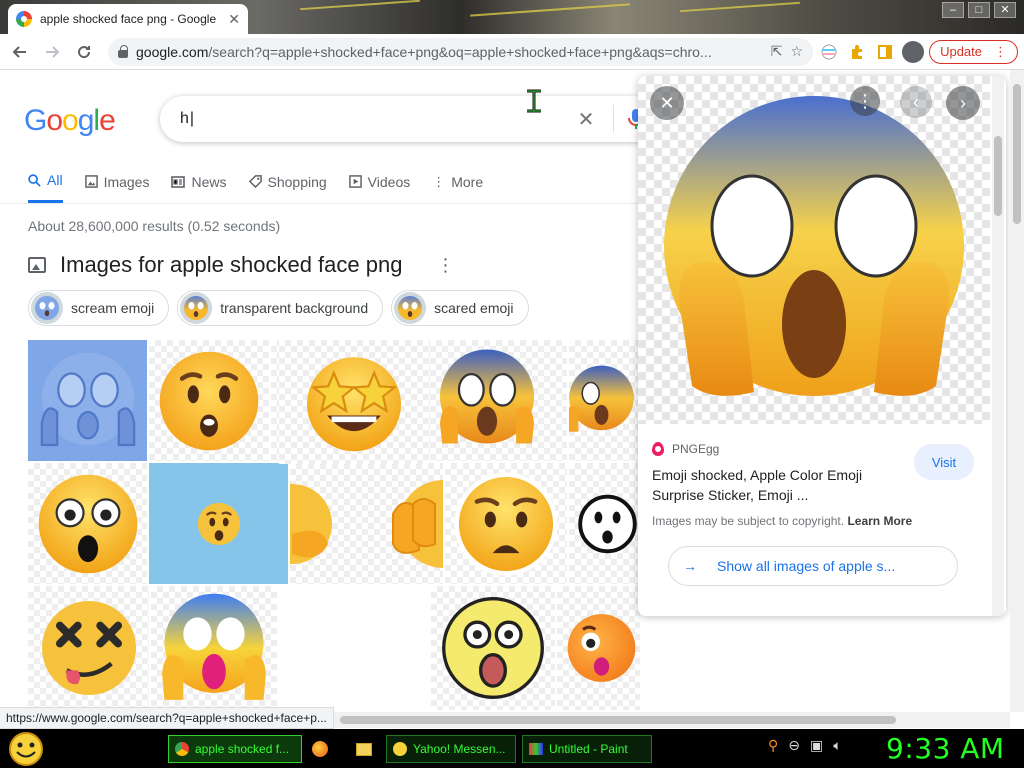 The image size is (1024, 768). I want to click on kebab-menu-icon: ⋮, so click(1000, 51).